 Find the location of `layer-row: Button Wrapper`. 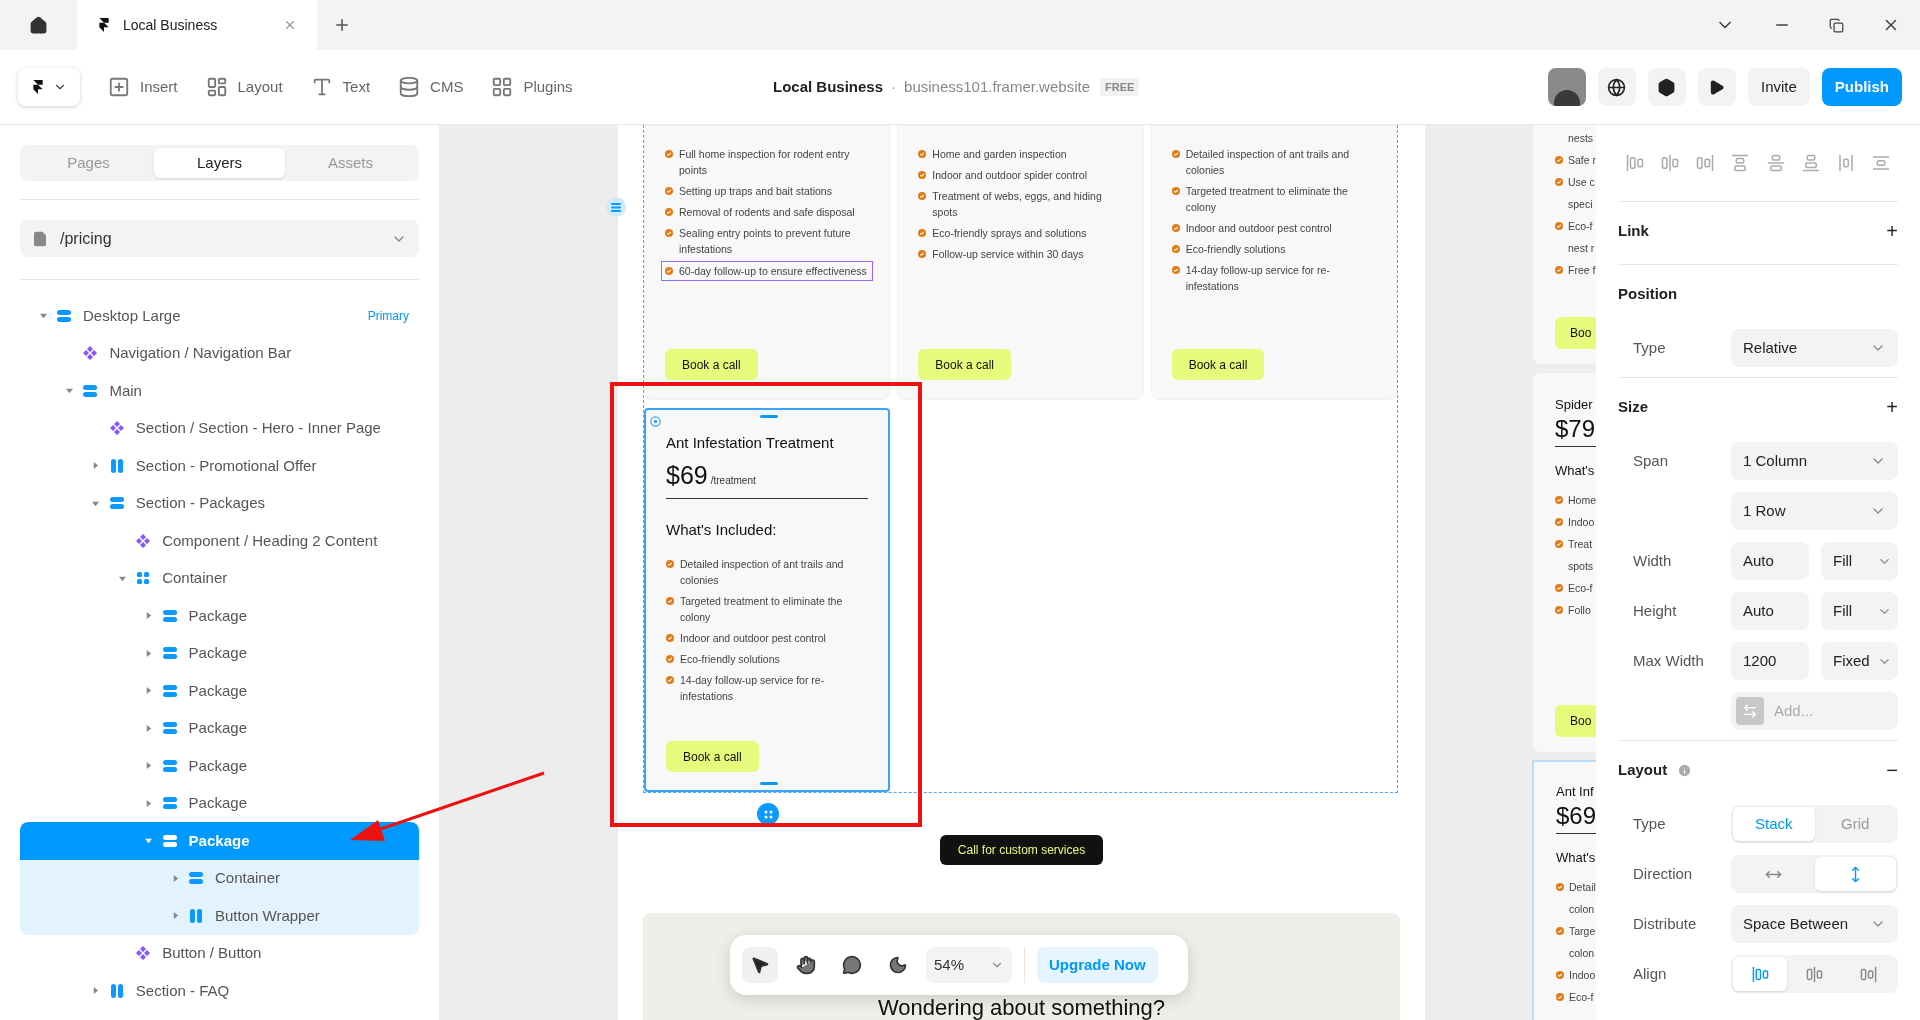

layer-row: Button Wrapper is located at coordinates (219, 916).